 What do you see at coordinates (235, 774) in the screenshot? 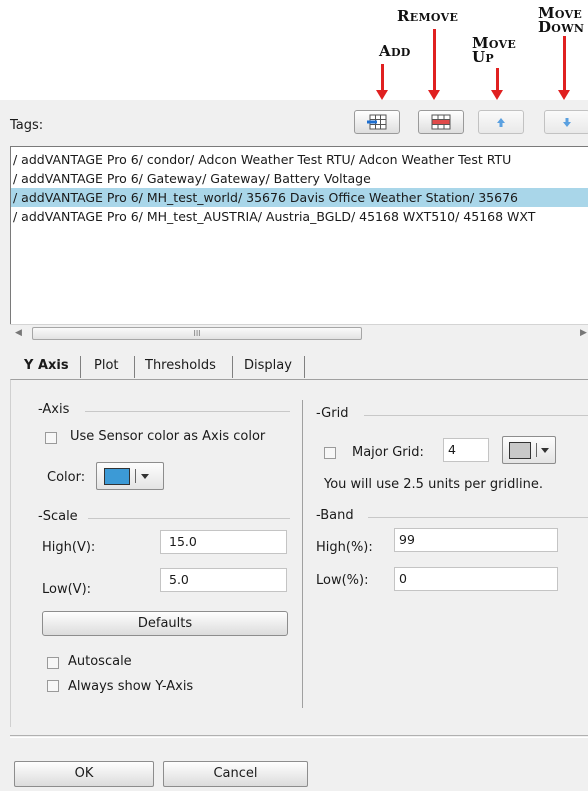
I see `cancel-button: Cancel` at bounding box center [235, 774].